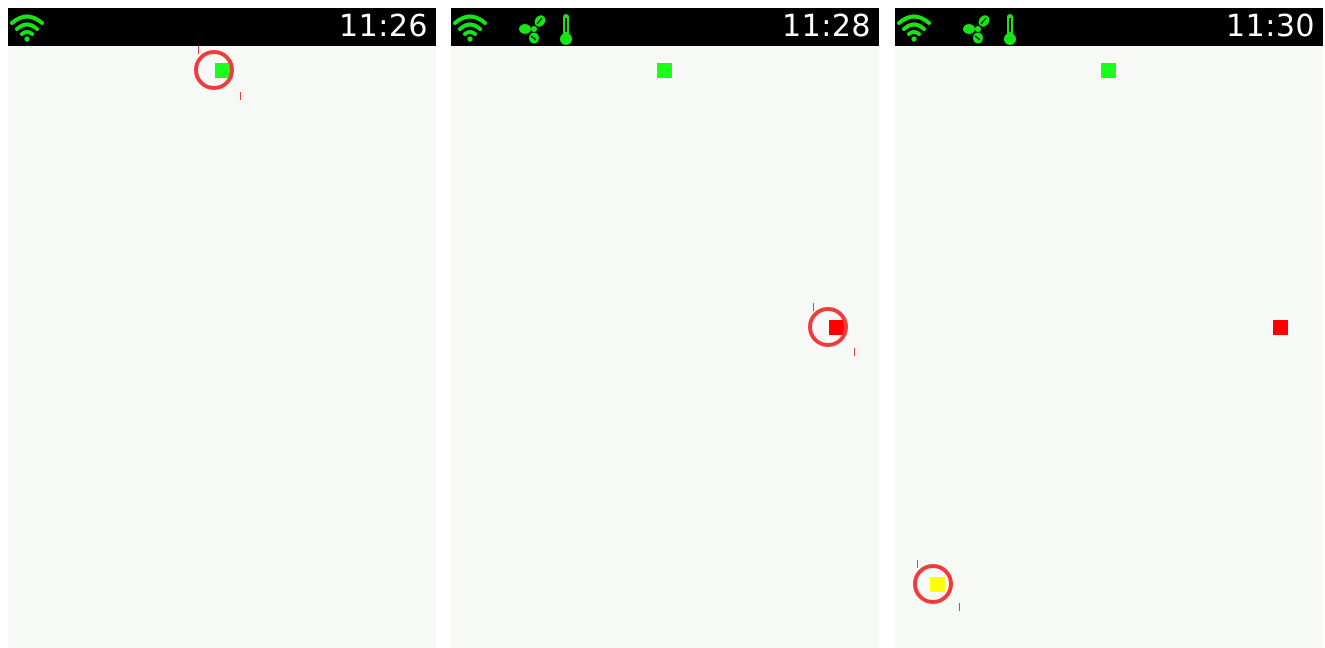  I want to click on clock: 11:30, so click(1270, 26).